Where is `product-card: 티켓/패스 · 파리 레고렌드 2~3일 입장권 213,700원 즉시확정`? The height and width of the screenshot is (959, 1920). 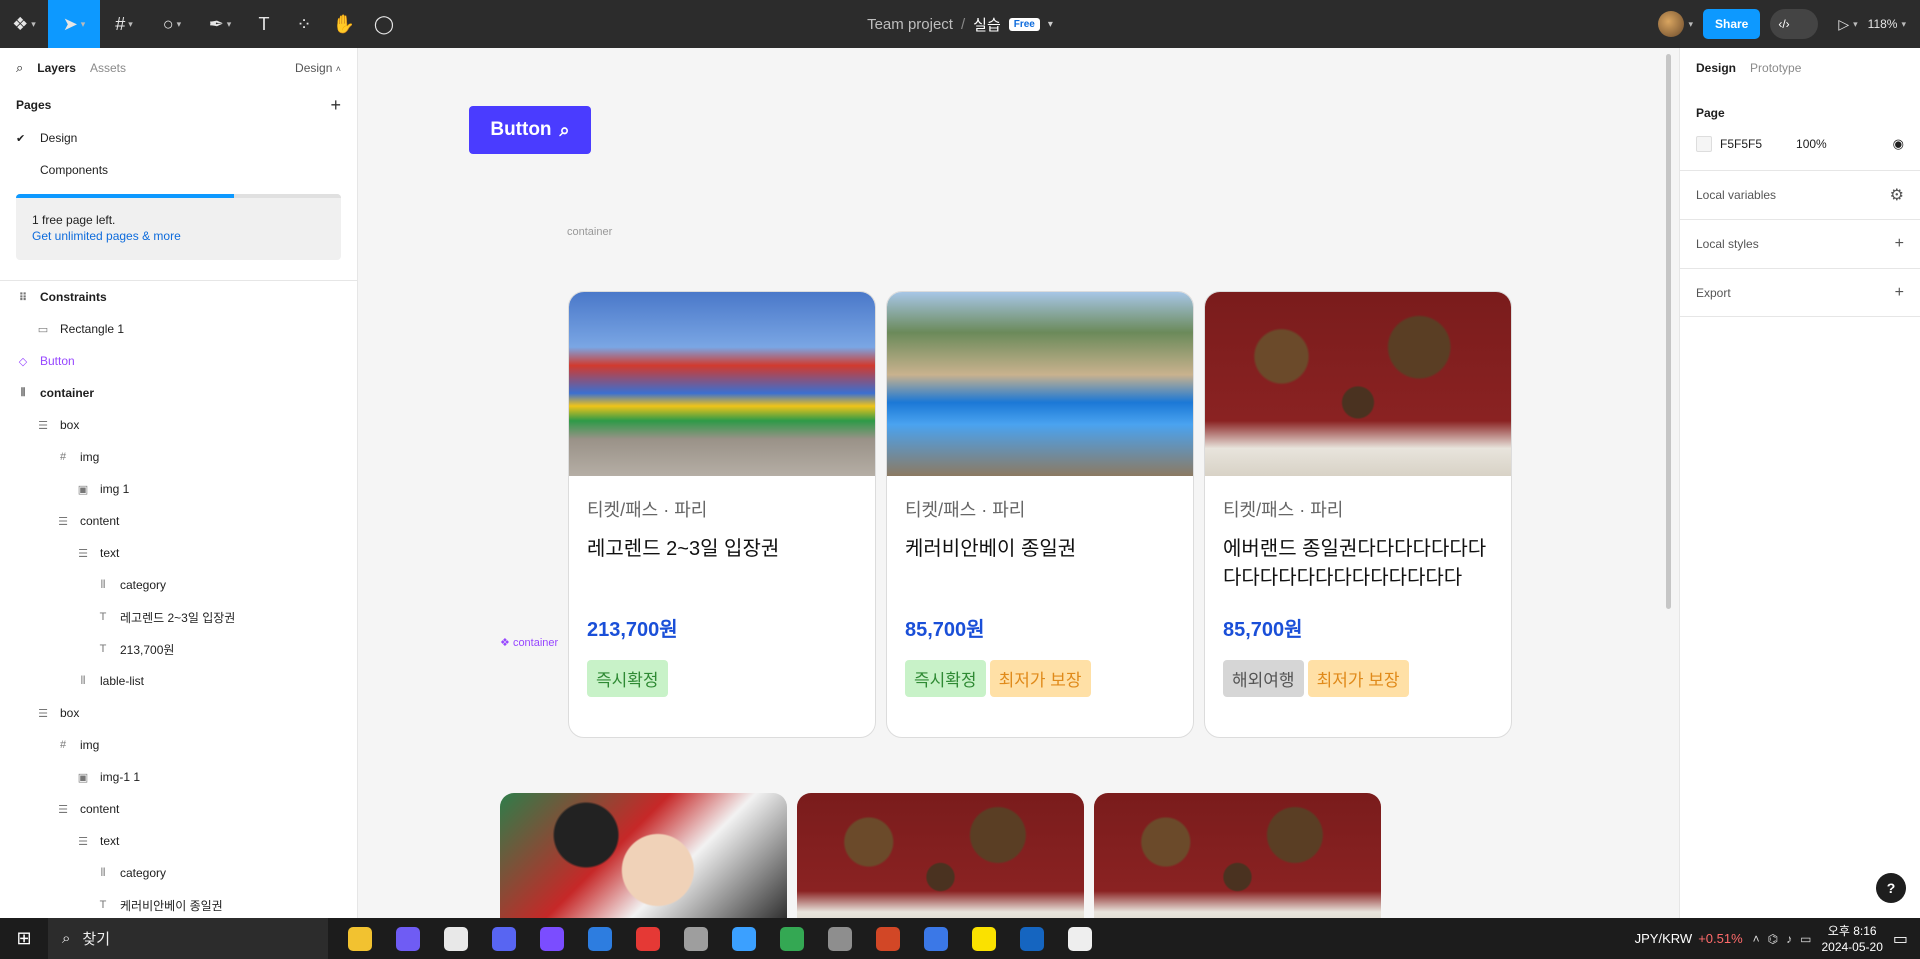 product-card: 티켓/패스 · 파리 레고렌드 2~3일 입장권 213,700원 즉시확정 is located at coordinates (722, 514).